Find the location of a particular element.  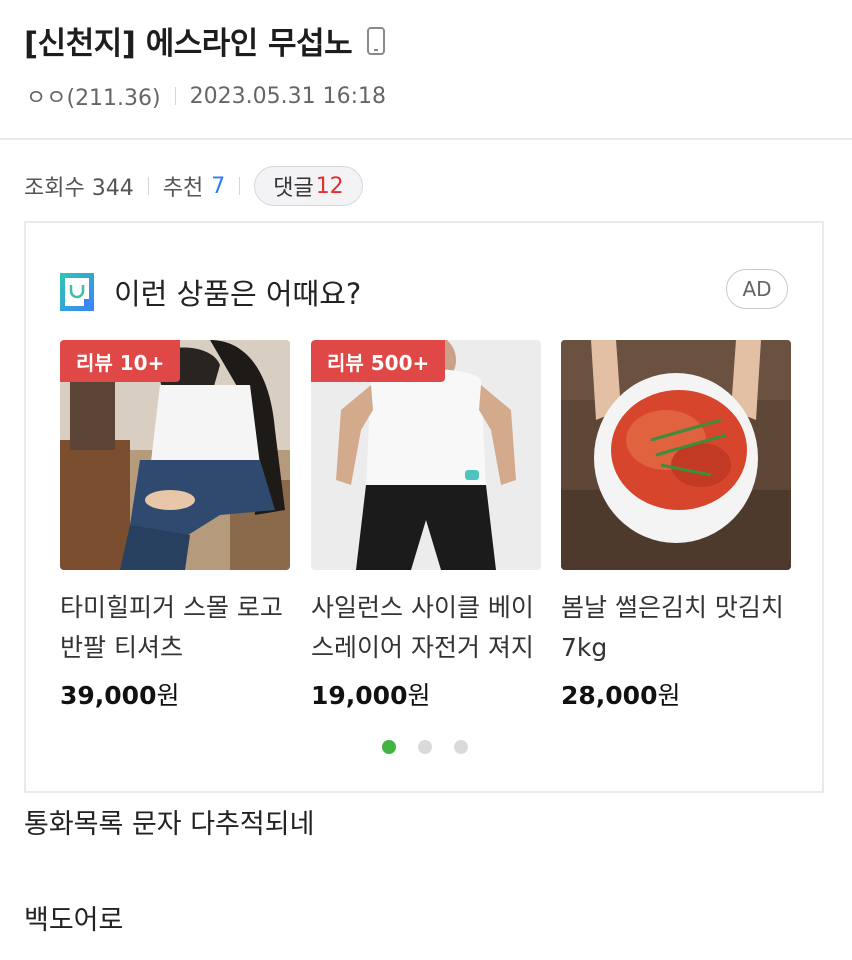

price-value: 19,000 is located at coordinates (359, 695).